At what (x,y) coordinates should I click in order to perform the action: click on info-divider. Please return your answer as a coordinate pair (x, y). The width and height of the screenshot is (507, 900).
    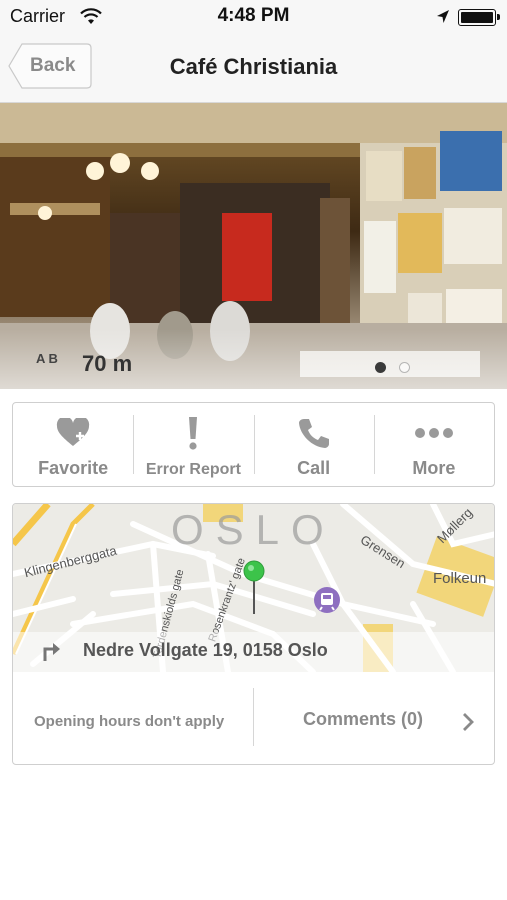
    Looking at the image, I should click on (253, 717).